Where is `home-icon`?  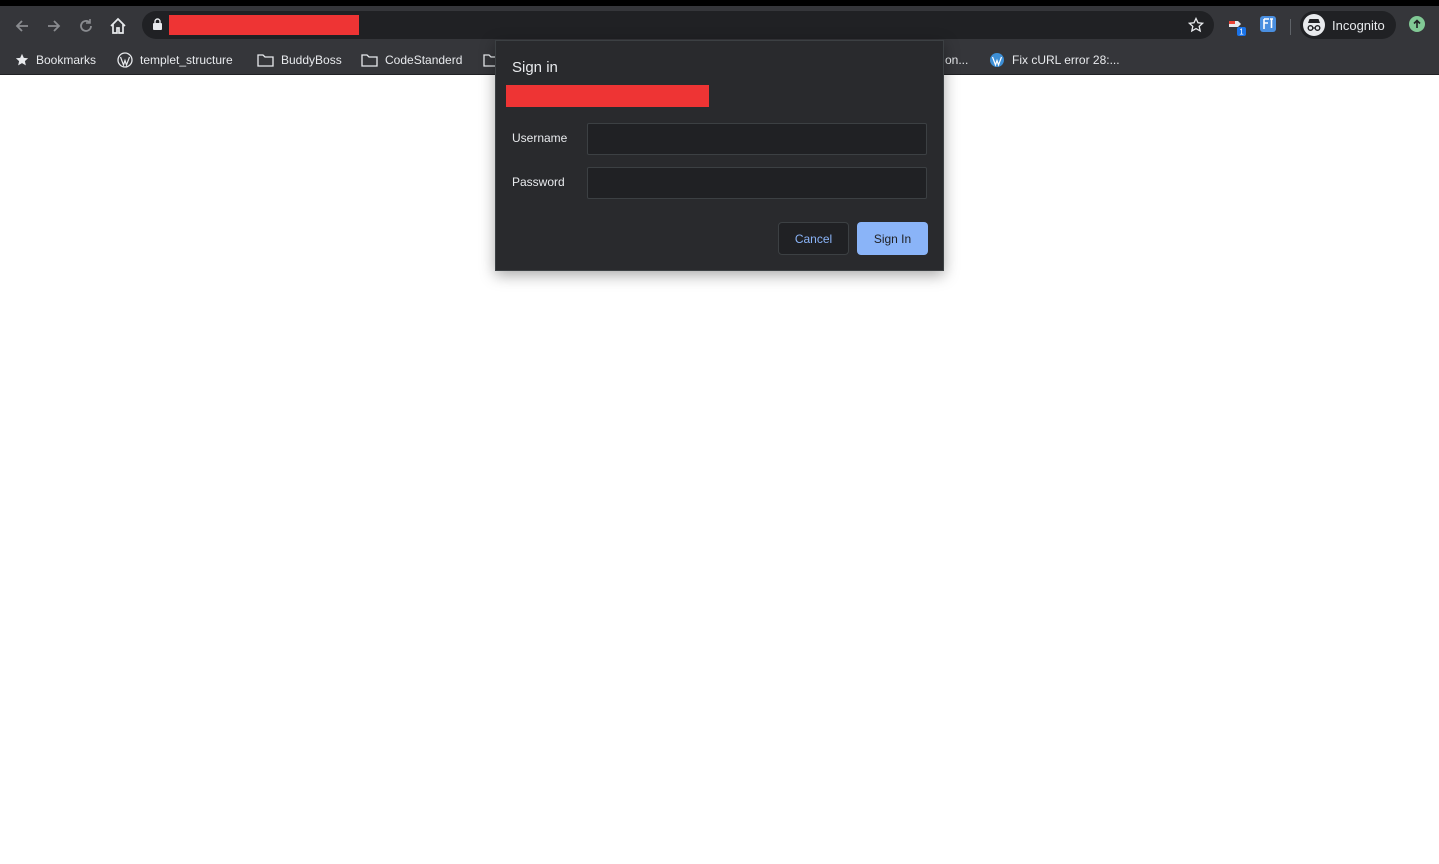
home-icon is located at coordinates (118, 25).